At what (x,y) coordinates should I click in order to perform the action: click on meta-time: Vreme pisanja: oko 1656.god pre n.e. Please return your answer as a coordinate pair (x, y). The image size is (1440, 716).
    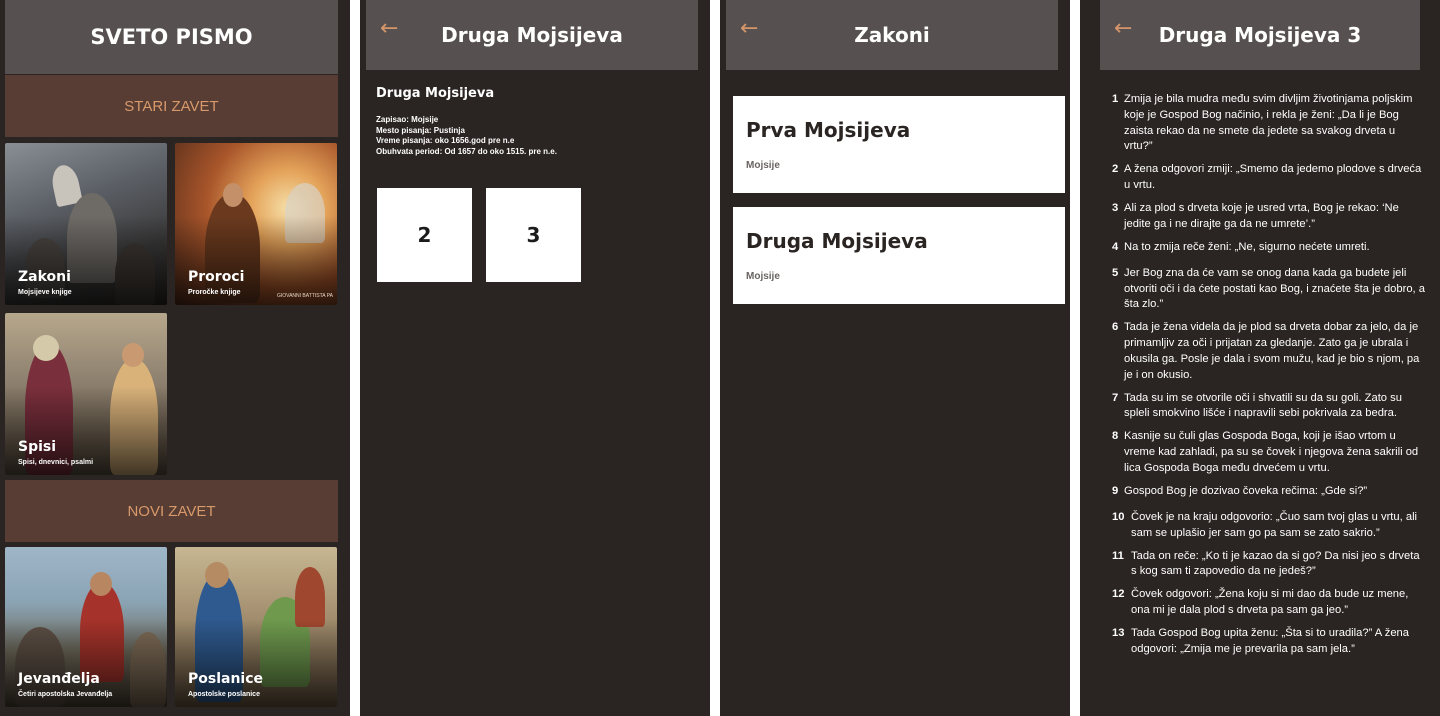
    Looking at the image, I should click on (445, 140).